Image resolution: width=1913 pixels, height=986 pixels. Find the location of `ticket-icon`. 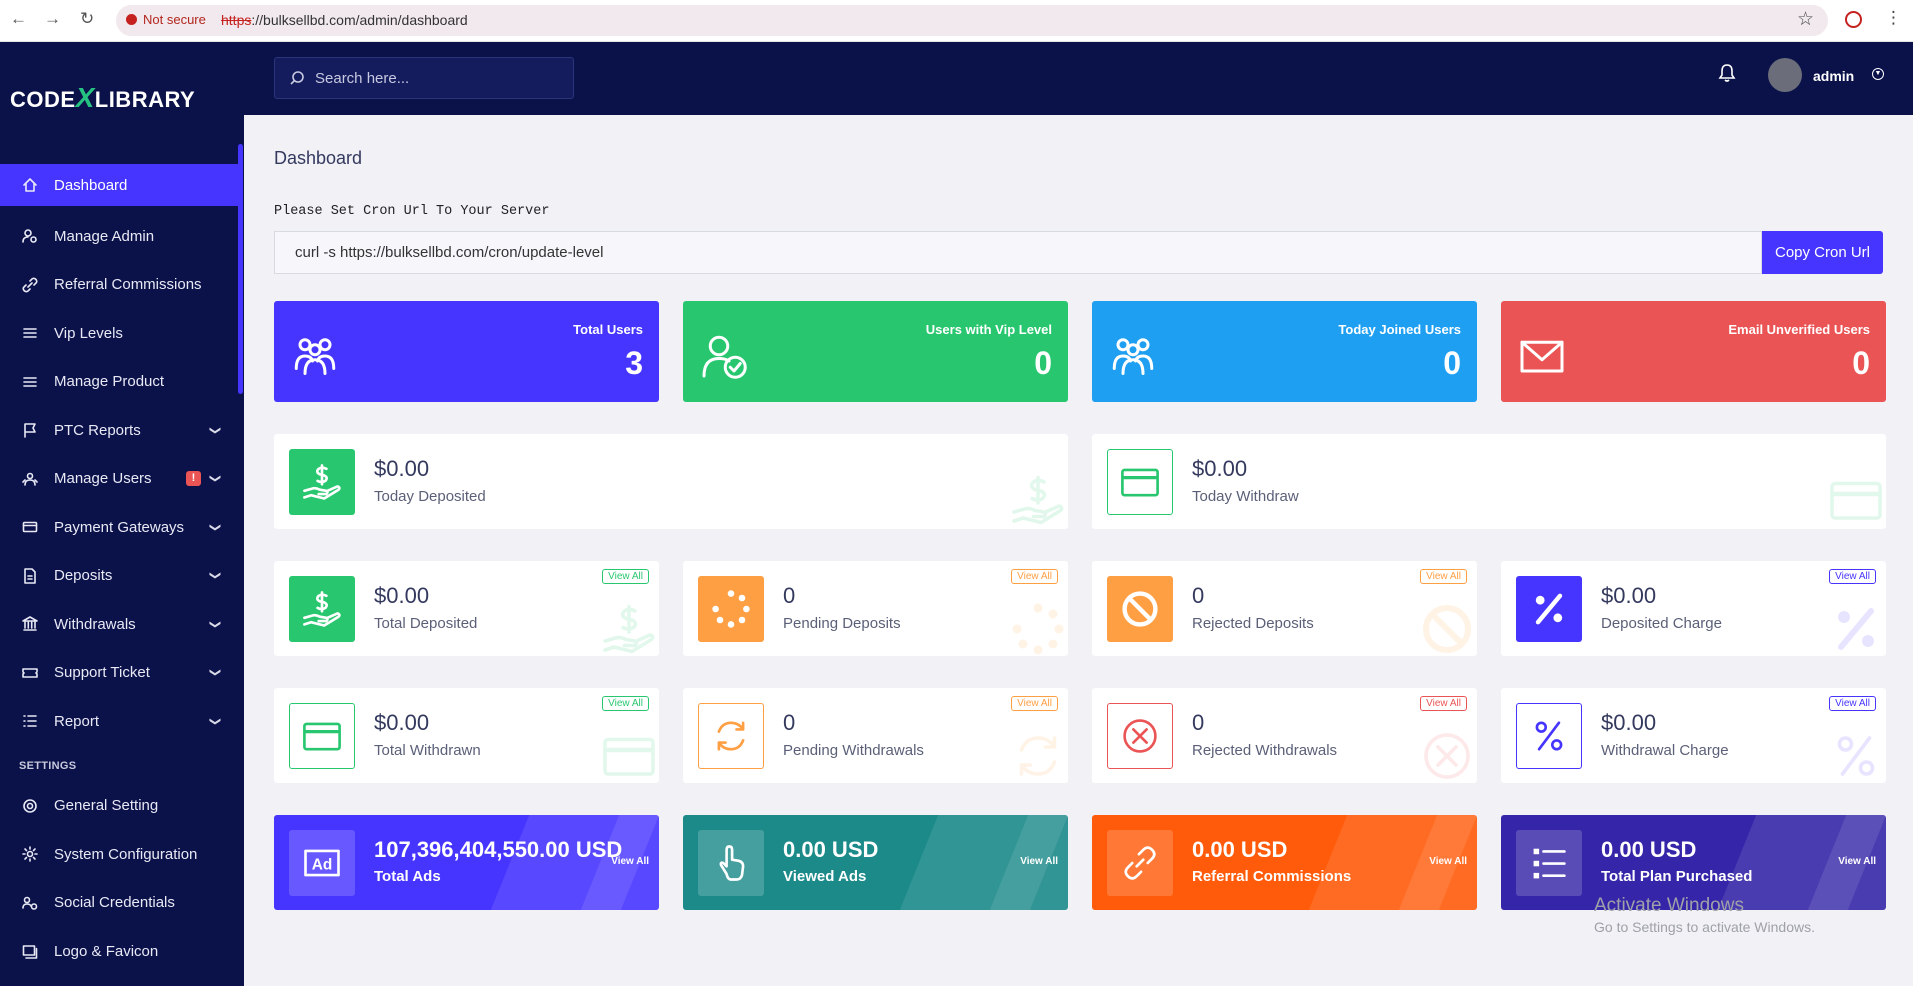

ticket-icon is located at coordinates (30, 673).